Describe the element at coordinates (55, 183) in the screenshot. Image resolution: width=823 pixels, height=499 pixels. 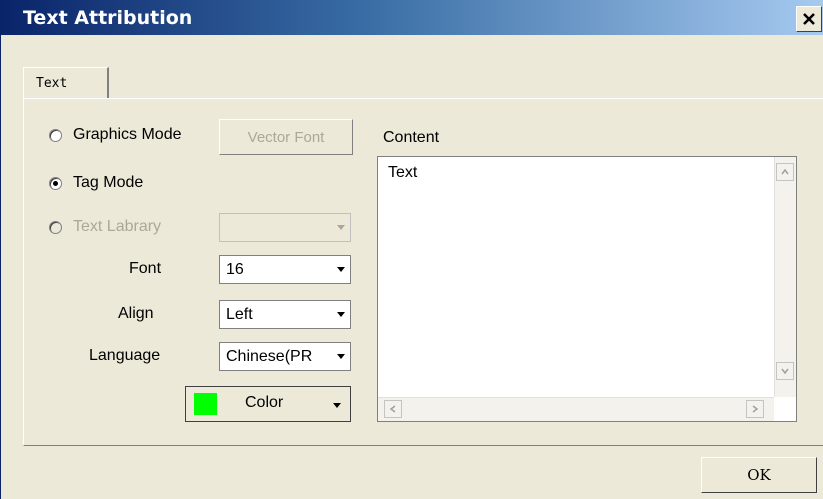
I see `radio-circle-checked` at that location.